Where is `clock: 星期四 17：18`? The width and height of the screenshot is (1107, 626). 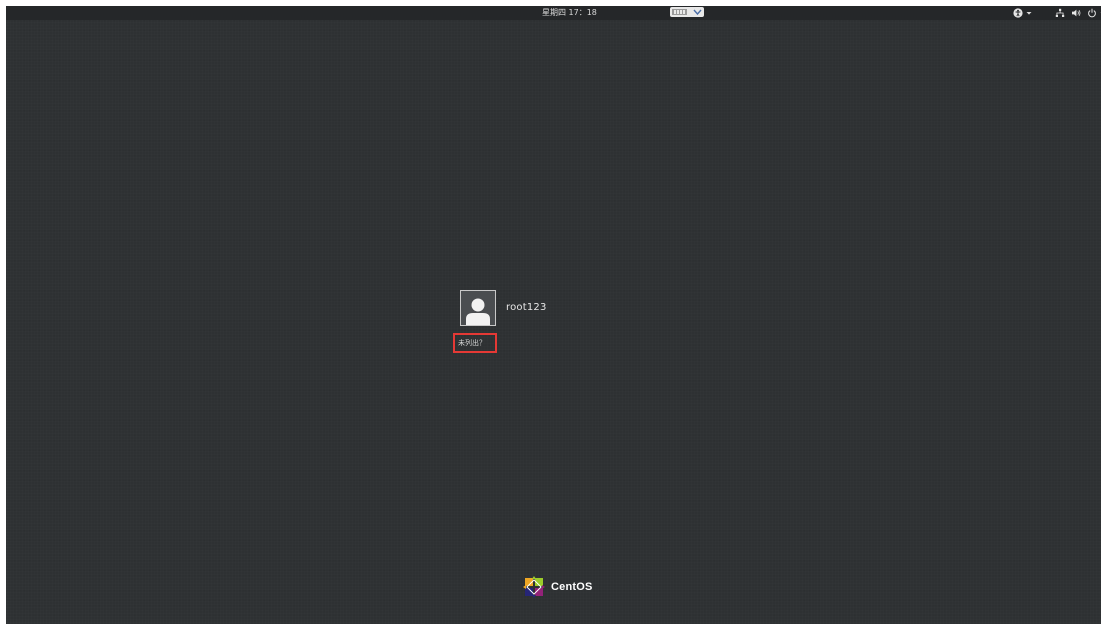 clock: 星期四 17：18 is located at coordinates (569, 12).